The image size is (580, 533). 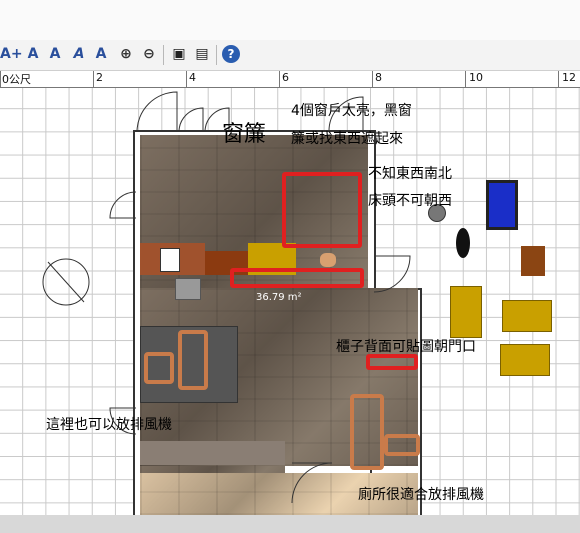 I want to click on red-mark-shelf, so click(x=392, y=362).